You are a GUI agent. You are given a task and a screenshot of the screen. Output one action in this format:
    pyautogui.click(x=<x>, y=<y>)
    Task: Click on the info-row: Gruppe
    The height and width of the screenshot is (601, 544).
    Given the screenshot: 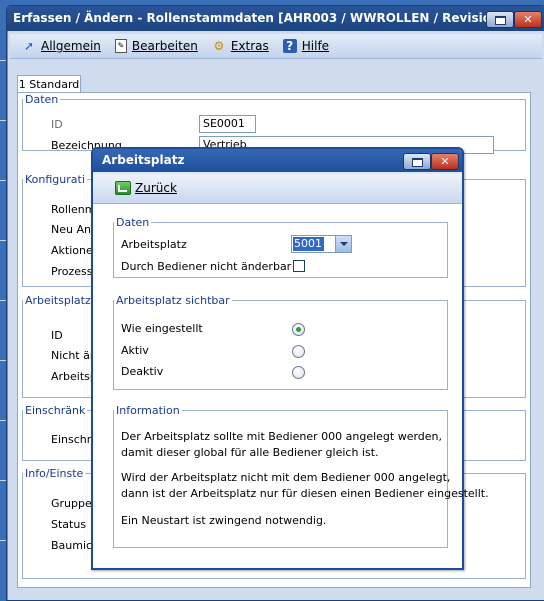 What is the action you would take?
    pyautogui.click(x=71, y=503)
    